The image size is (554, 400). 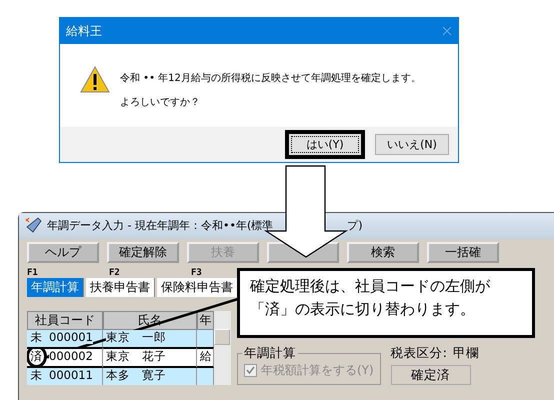 What do you see at coordinates (160, 225) in the screenshot?
I see `window-title: 年調データ入力 - 現在年調年：令和••年(標準` at bounding box center [160, 225].